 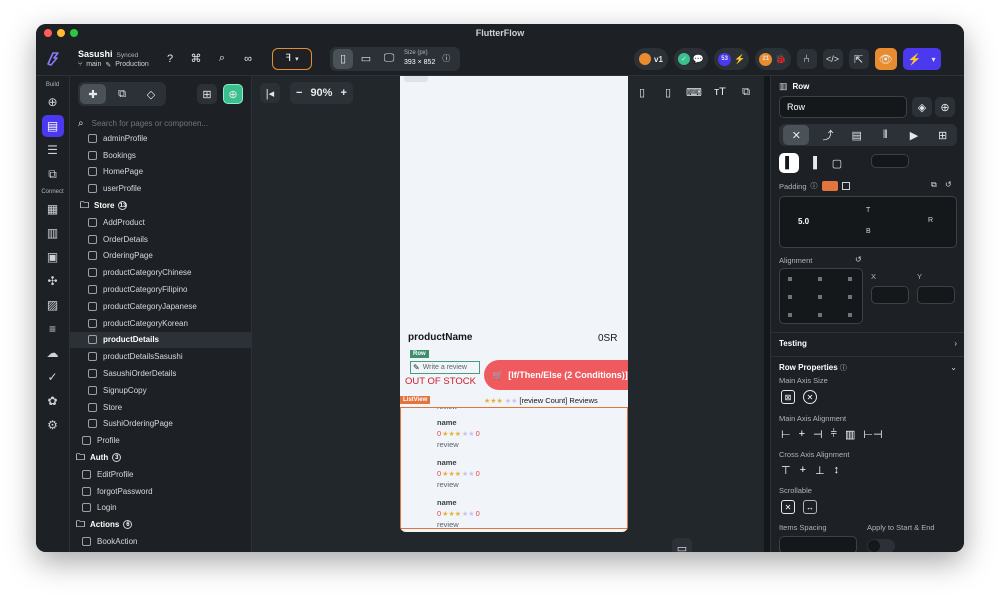 I want to click on padding-individual-toggle, so click(x=845, y=186).